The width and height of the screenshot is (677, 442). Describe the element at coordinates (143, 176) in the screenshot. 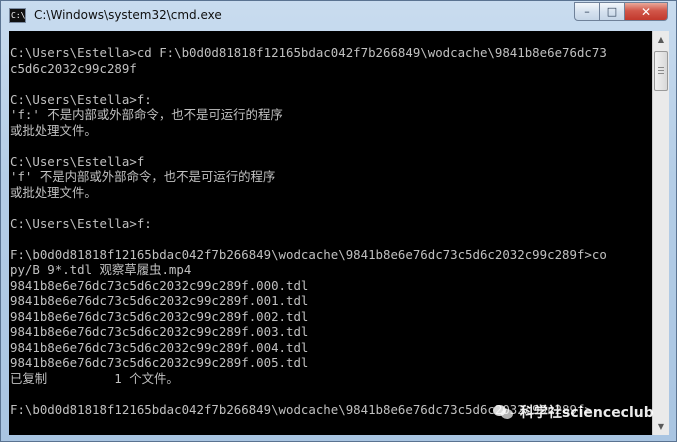

I see `console-line: 'f' 不是内部或外部命令，也不是可运行的程序` at that location.